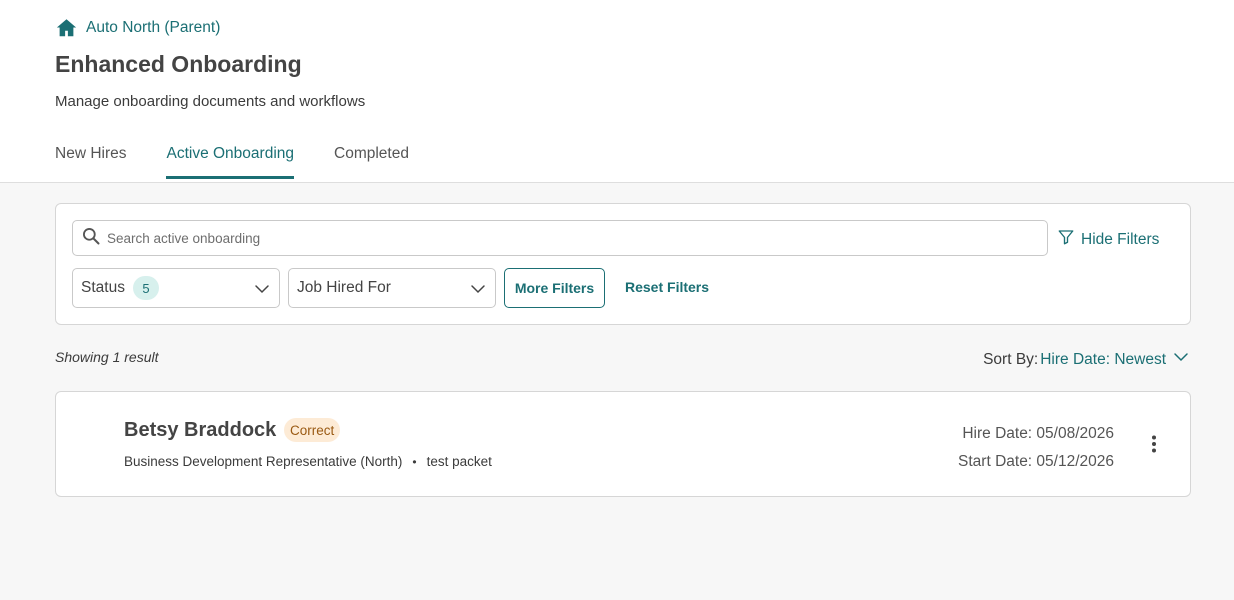 The image size is (1234, 600). Describe the element at coordinates (371, 161) in the screenshot. I see `tab-completed: Completed` at that location.